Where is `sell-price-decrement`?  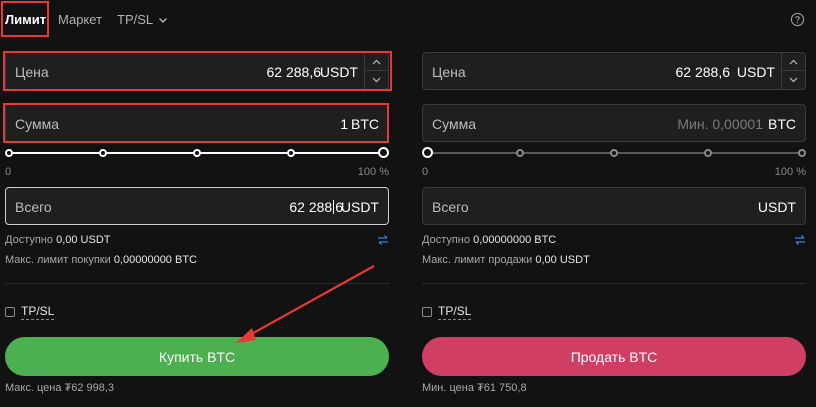
sell-price-decrement is located at coordinates (793, 80).